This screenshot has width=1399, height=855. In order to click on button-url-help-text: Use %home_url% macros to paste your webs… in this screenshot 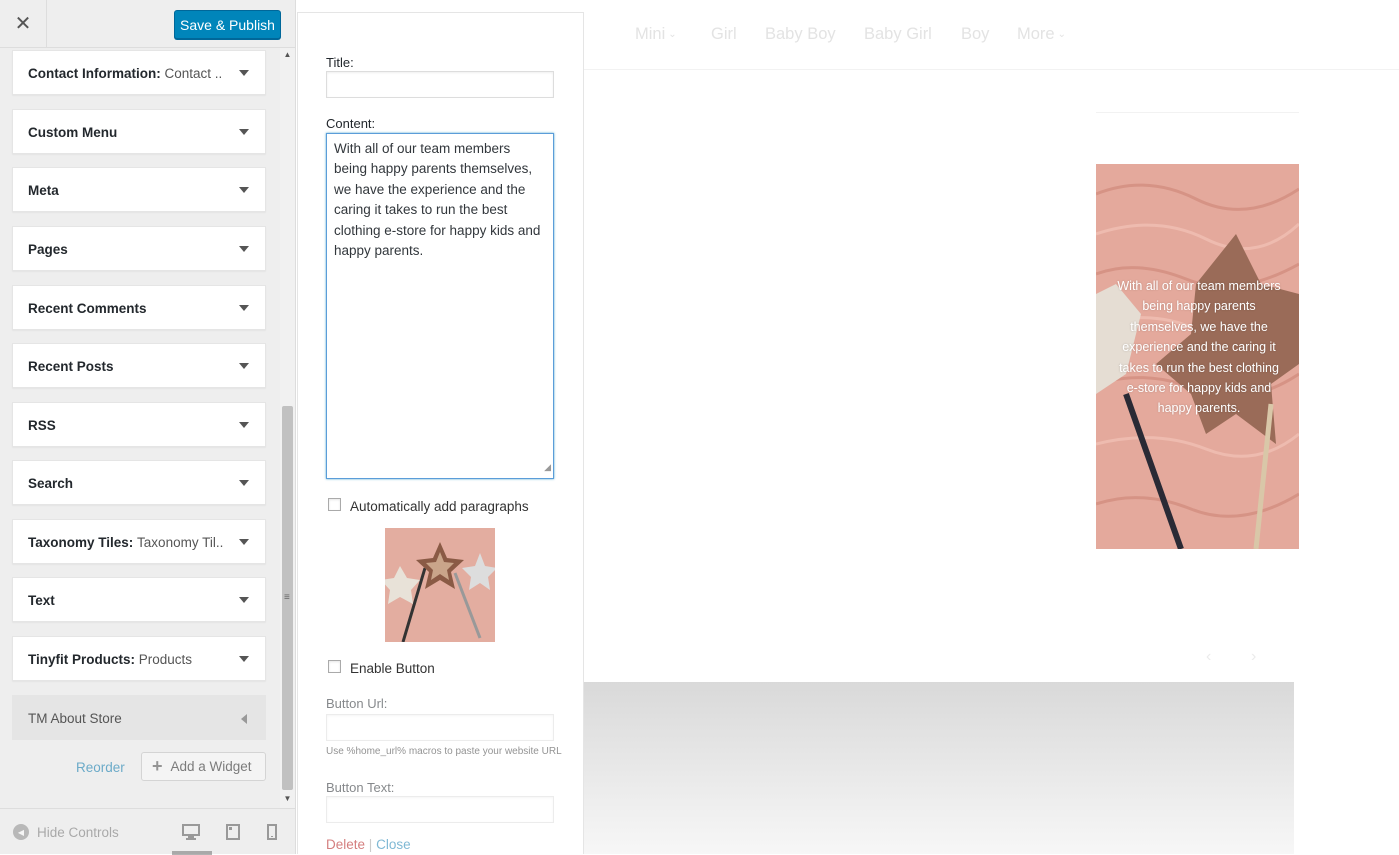, I will do `click(444, 751)`.